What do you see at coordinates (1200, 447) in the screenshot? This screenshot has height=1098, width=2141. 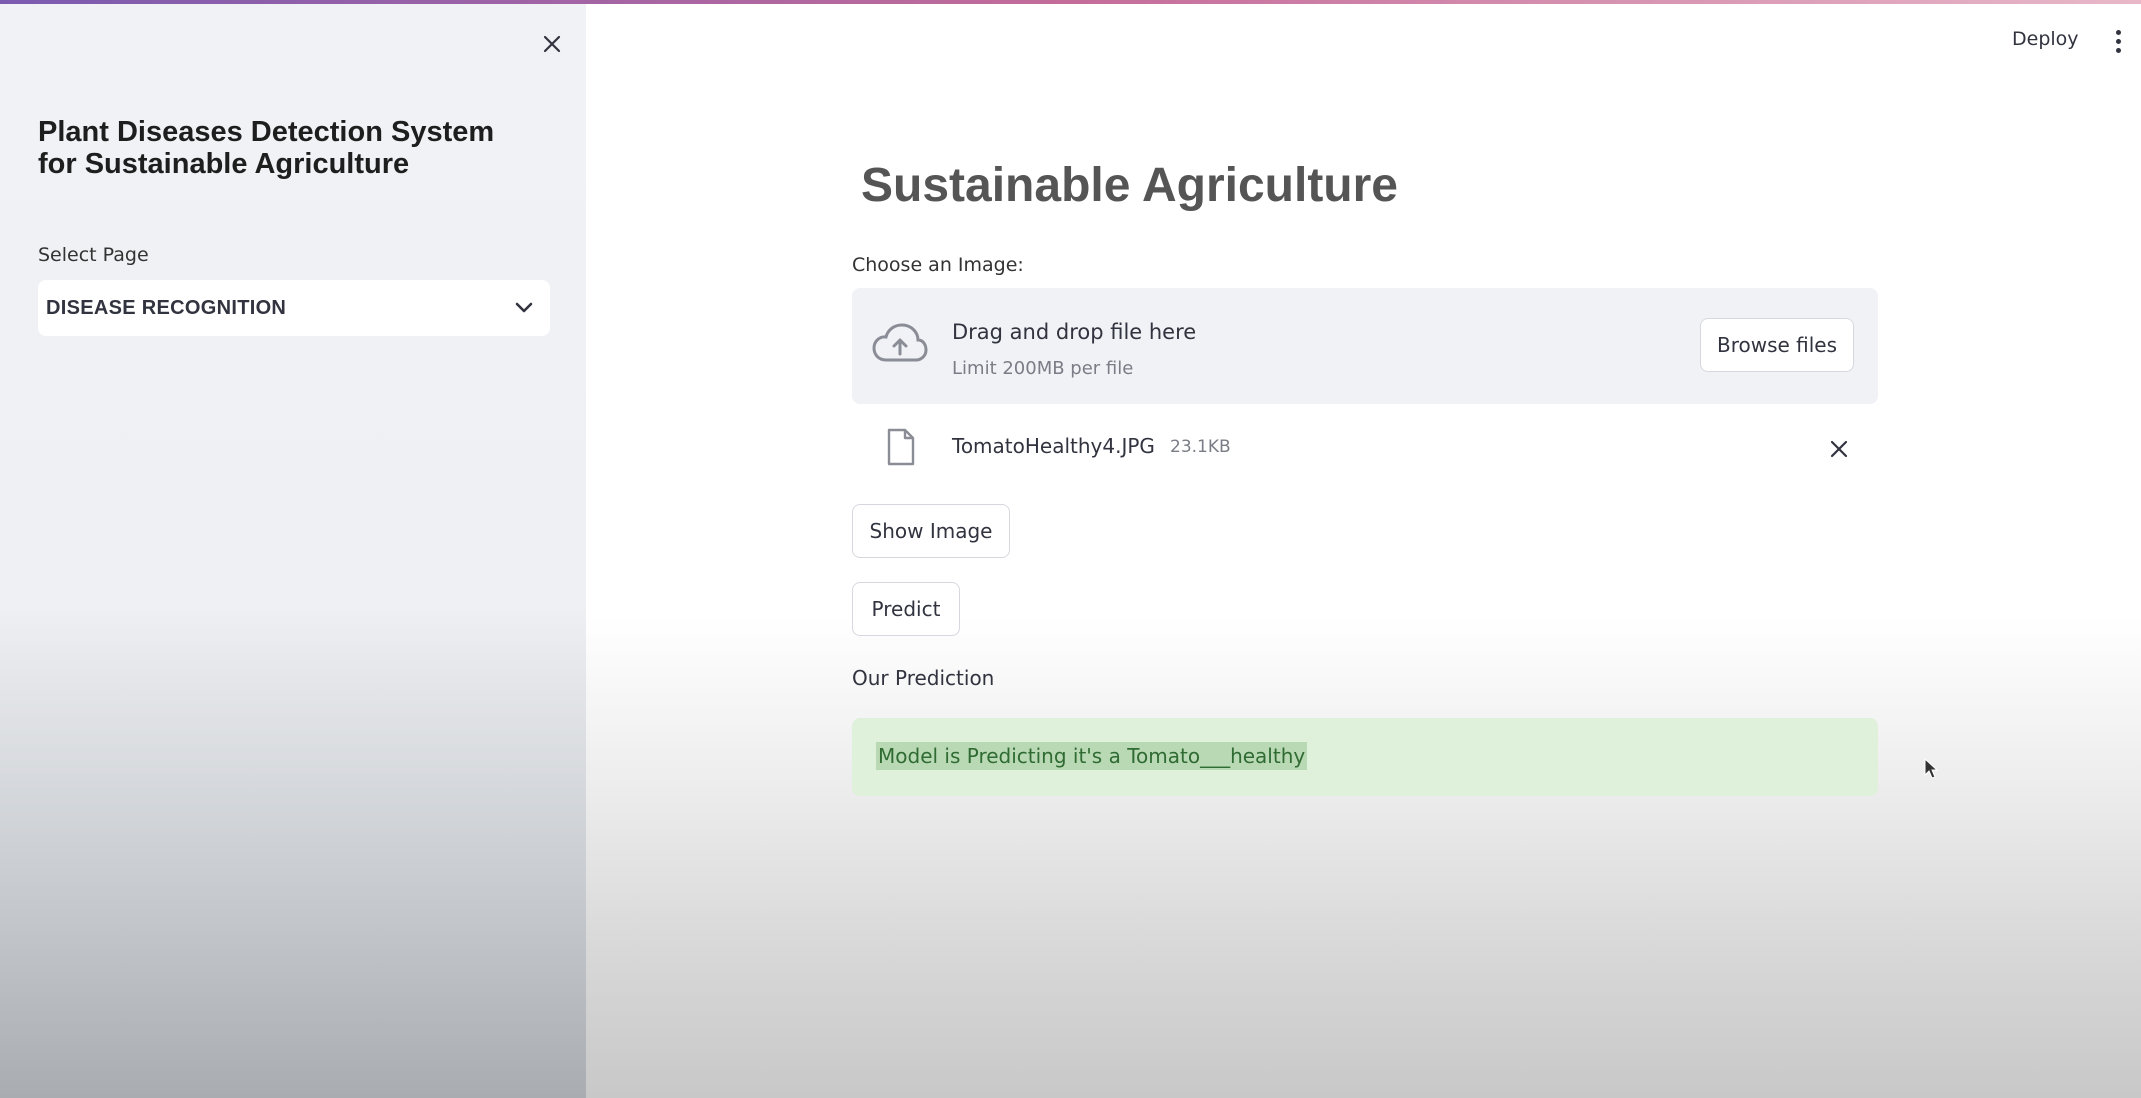 I see `file-size: 23.1KB` at bounding box center [1200, 447].